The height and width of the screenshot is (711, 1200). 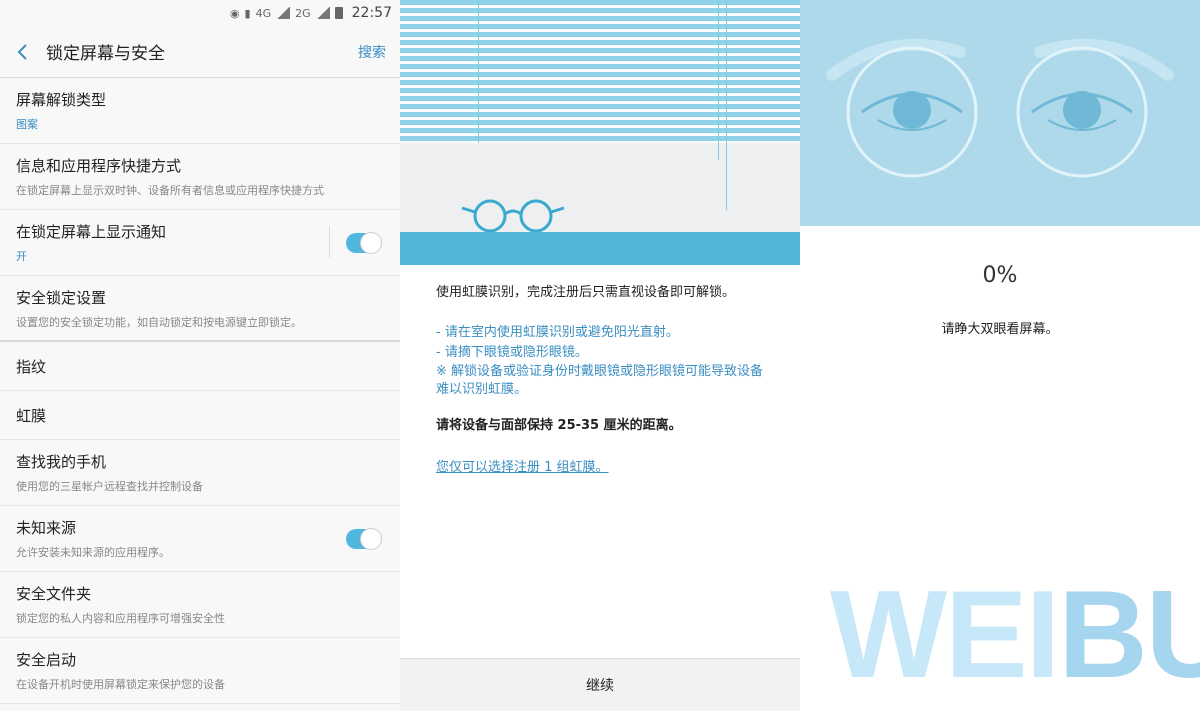 What do you see at coordinates (46, 528) in the screenshot?
I see `setting-title: 未知来源` at bounding box center [46, 528].